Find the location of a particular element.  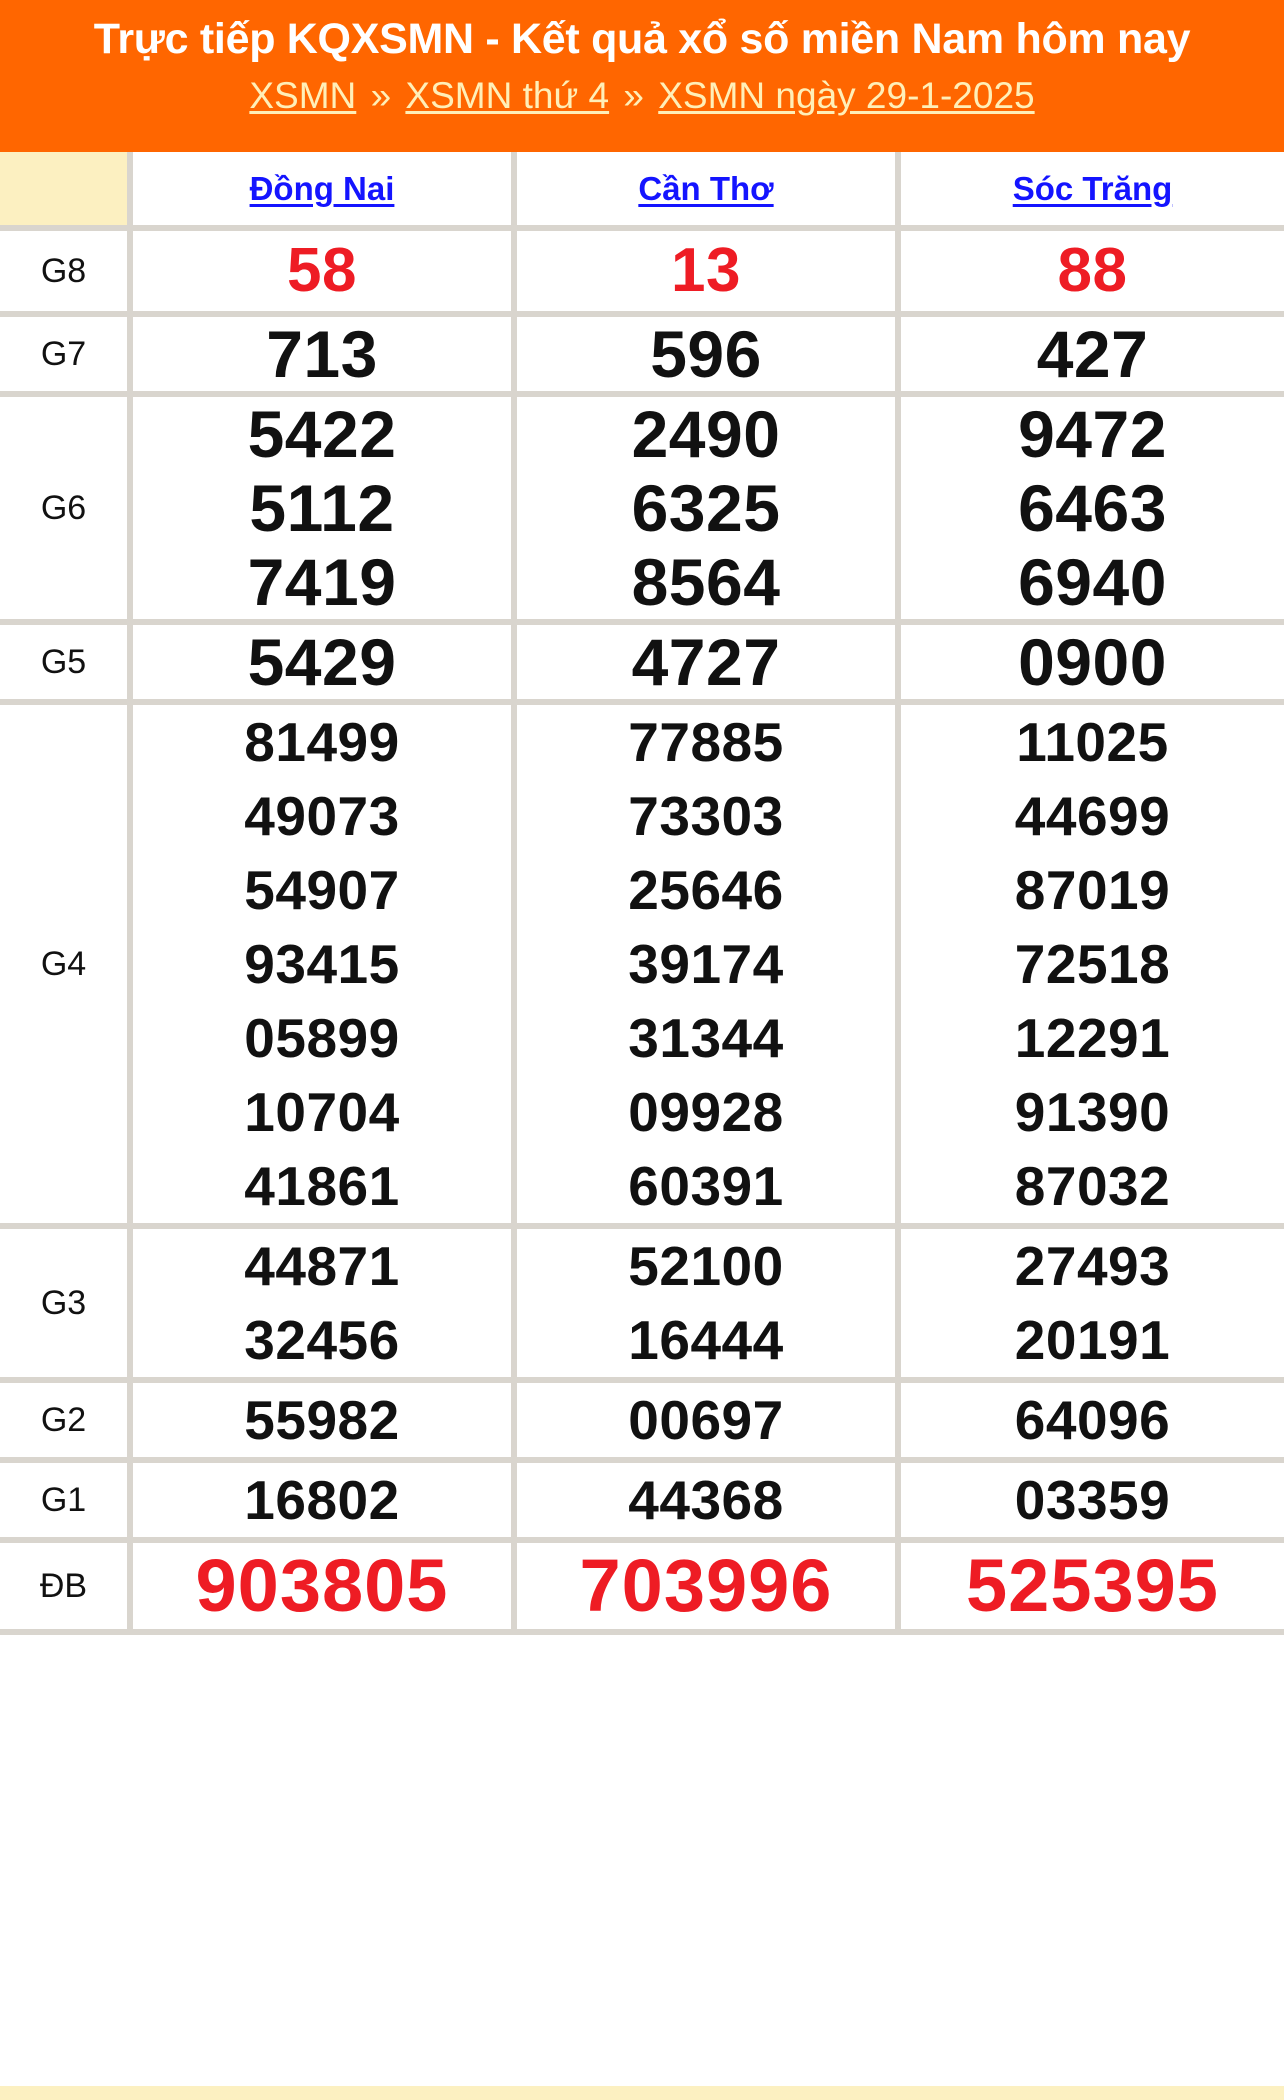

province-header-3: Sóc Trăng is located at coordinates (1091, 191).